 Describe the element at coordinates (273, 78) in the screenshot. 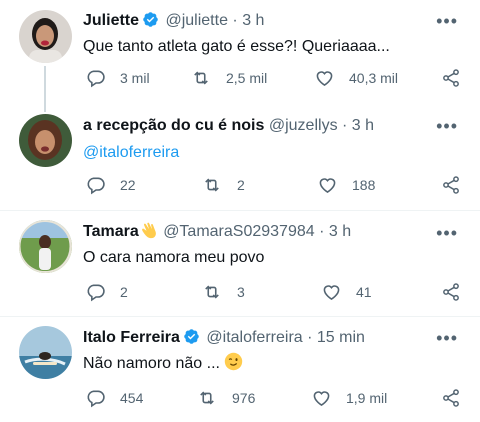

I see `tweet-actions: 3 mil 2,5 mil 40,3 mil` at that location.